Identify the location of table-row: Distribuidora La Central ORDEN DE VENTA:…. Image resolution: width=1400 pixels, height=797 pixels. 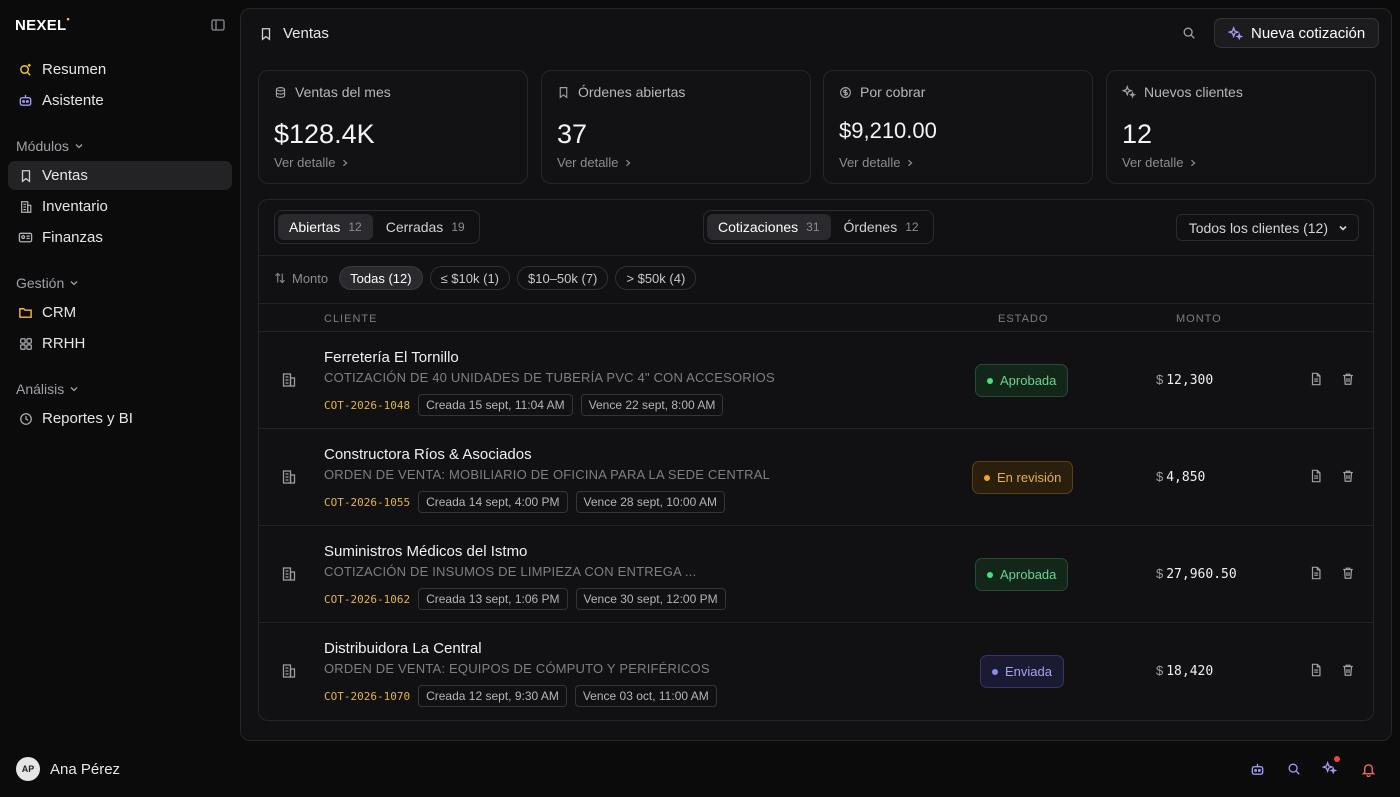
(816, 670).